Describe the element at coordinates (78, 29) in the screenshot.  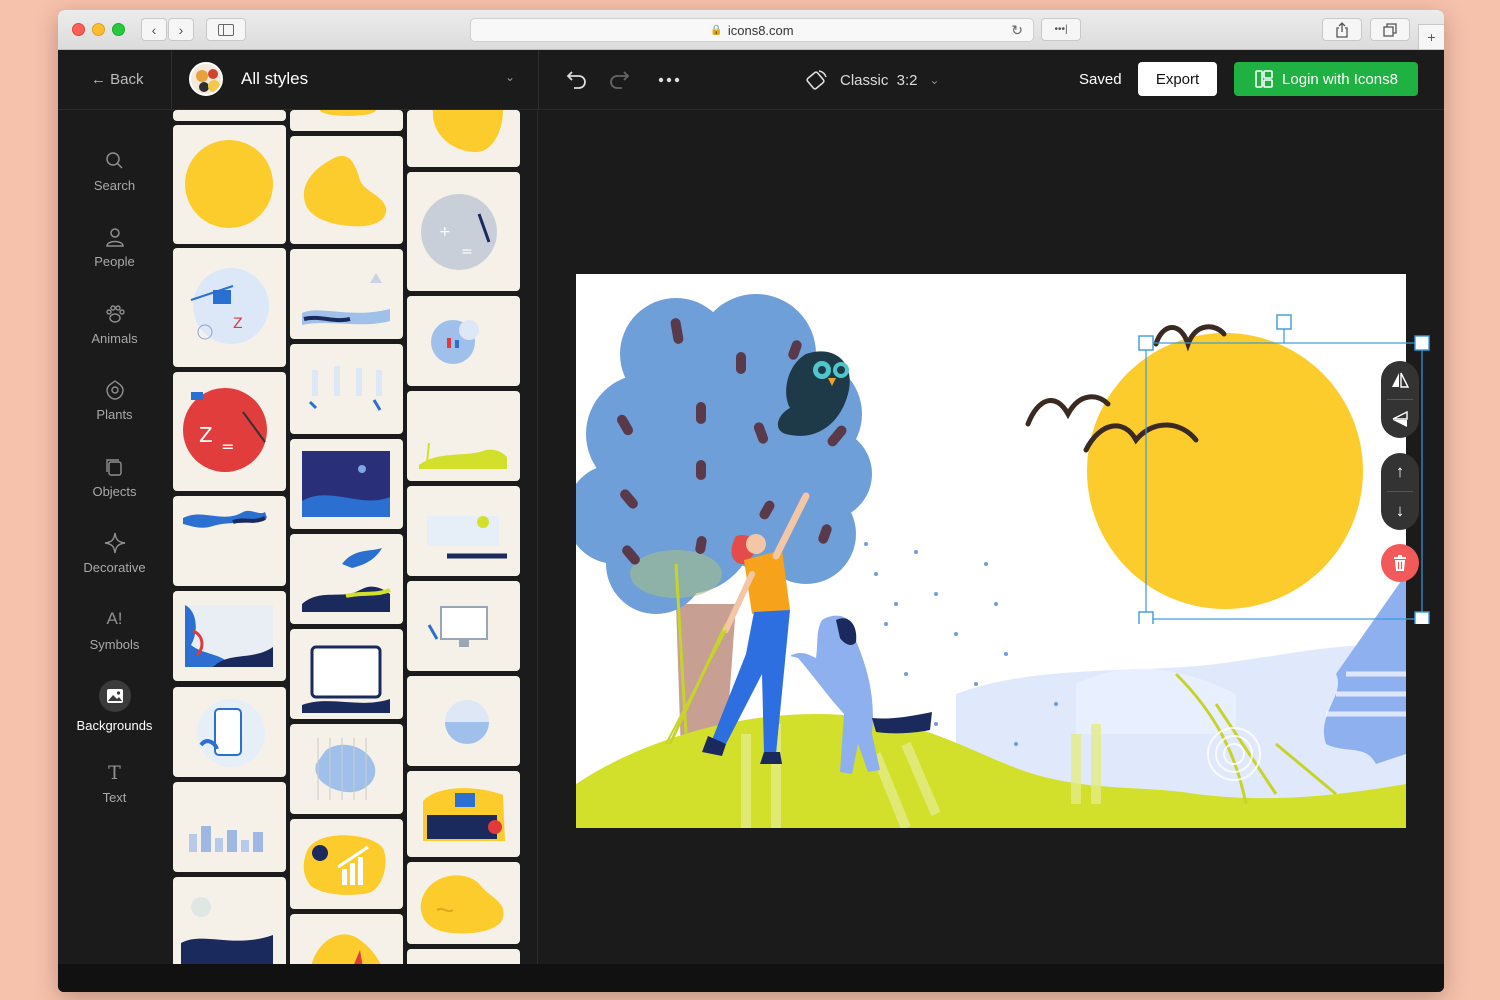
I see `close-window-button` at that location.